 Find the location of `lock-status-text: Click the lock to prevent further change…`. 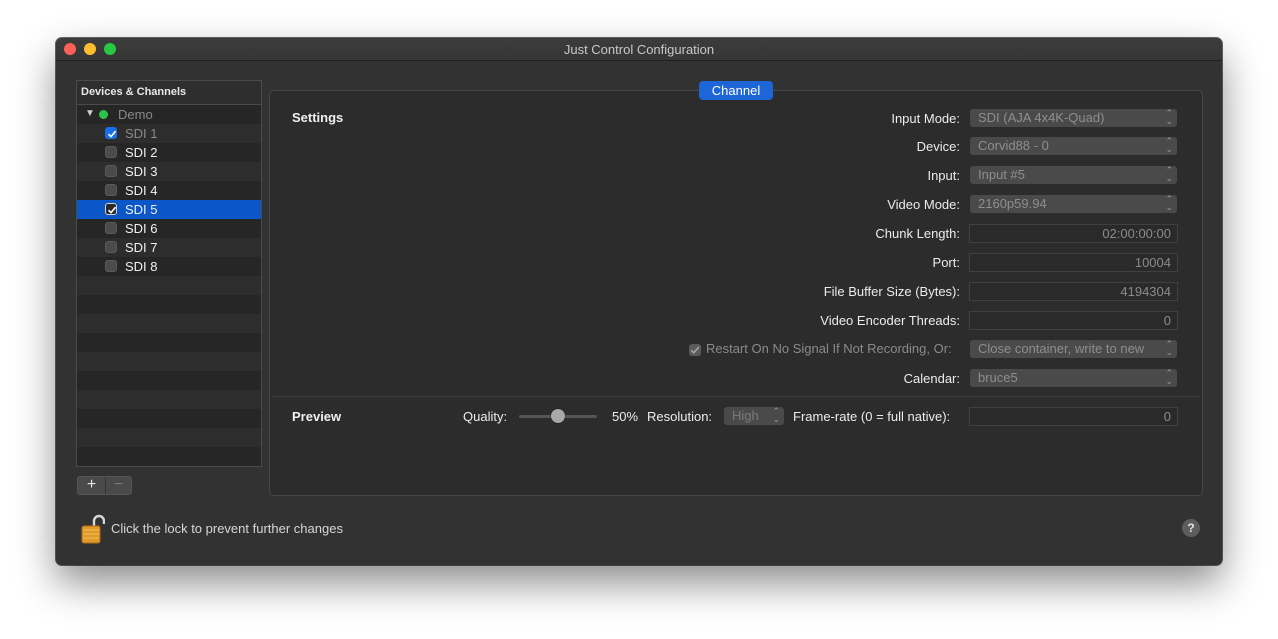

lock-status-text: Click the lock to prevent further change… is located at coordinates (227, 528).